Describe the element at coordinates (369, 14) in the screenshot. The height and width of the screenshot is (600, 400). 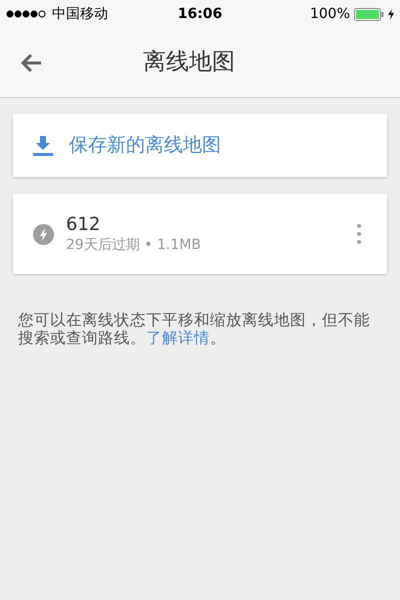
I see `battery-icon` at that location.